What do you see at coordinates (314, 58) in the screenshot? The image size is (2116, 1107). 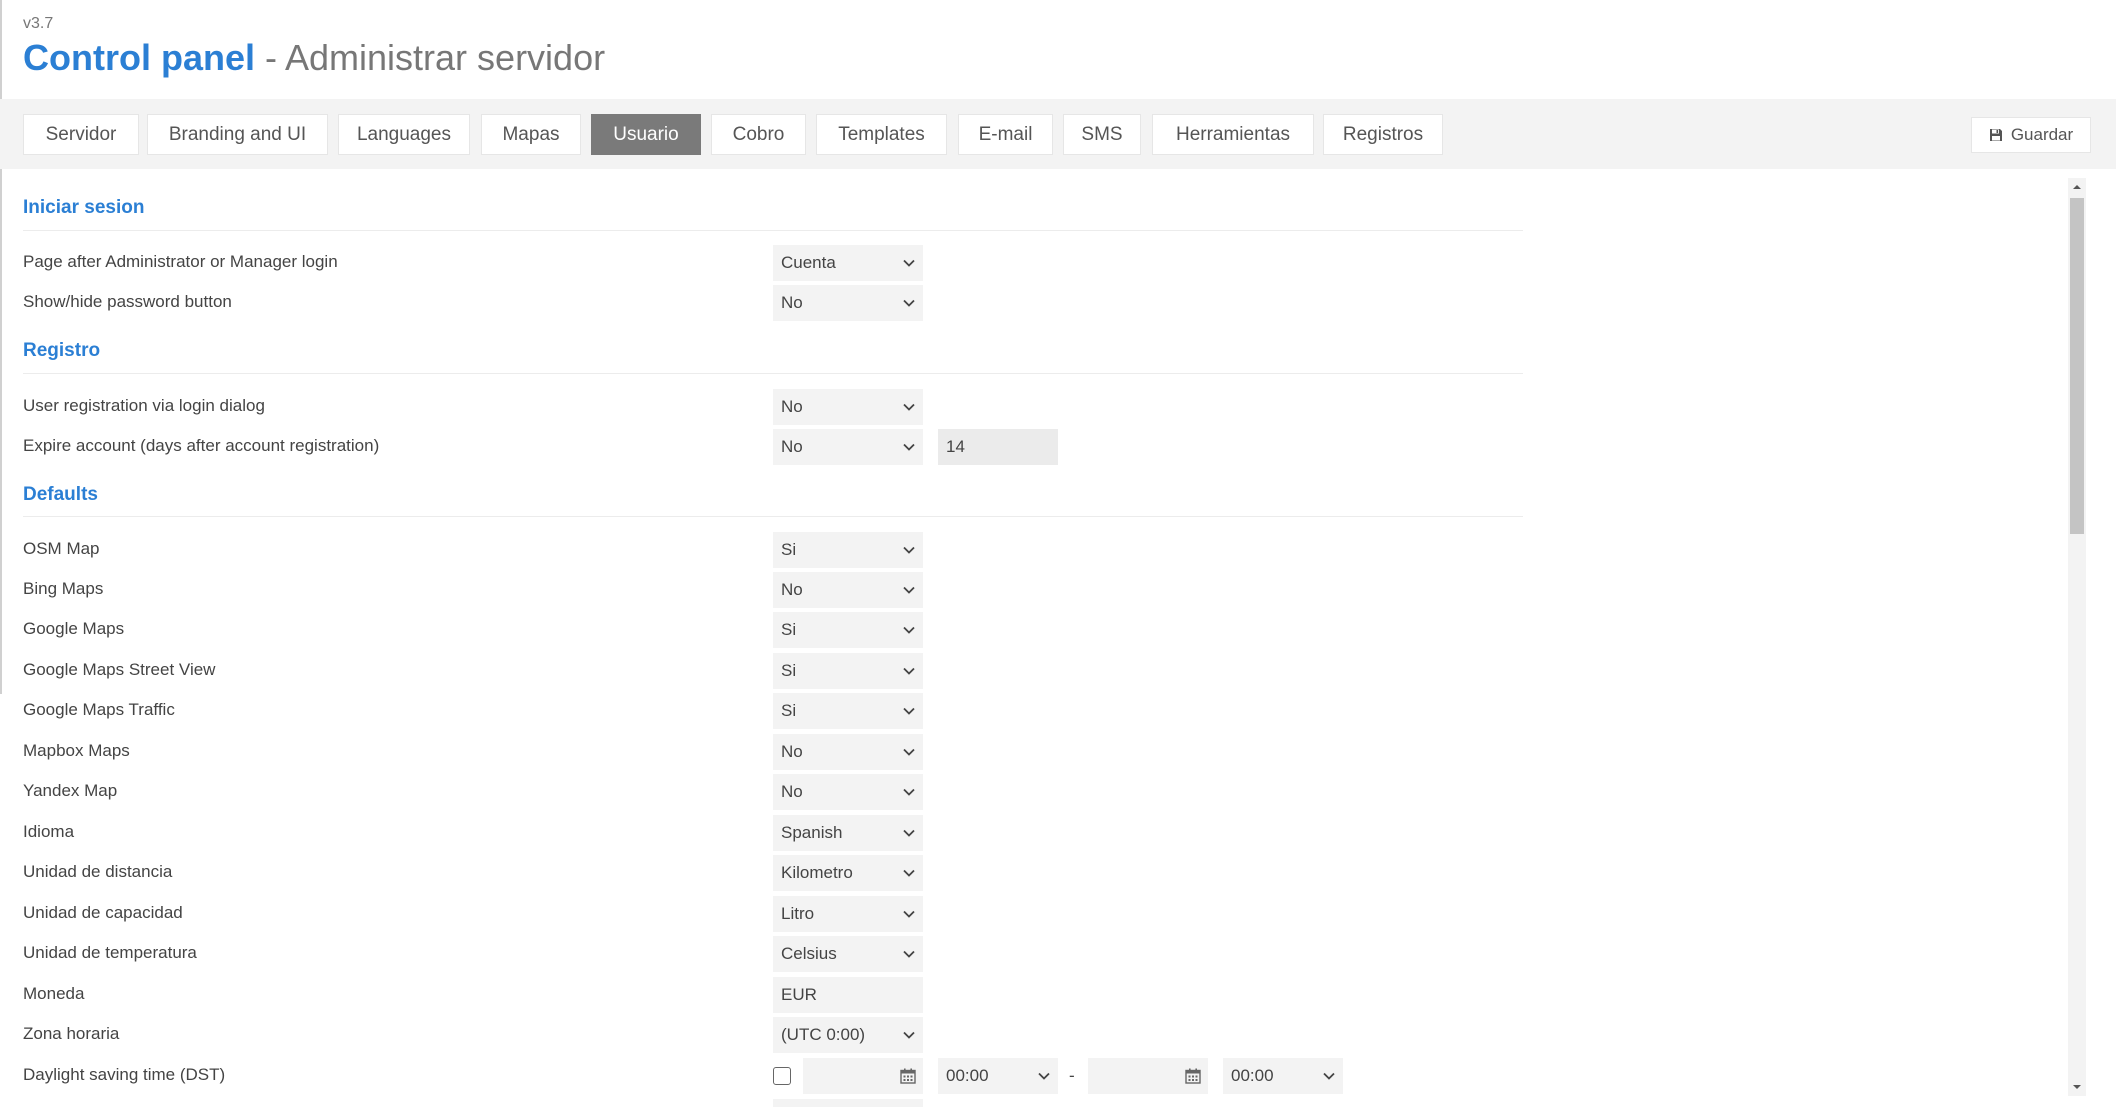 I see `page-title: Control panel - Administrar servidor` at bounding box center [314, 58].